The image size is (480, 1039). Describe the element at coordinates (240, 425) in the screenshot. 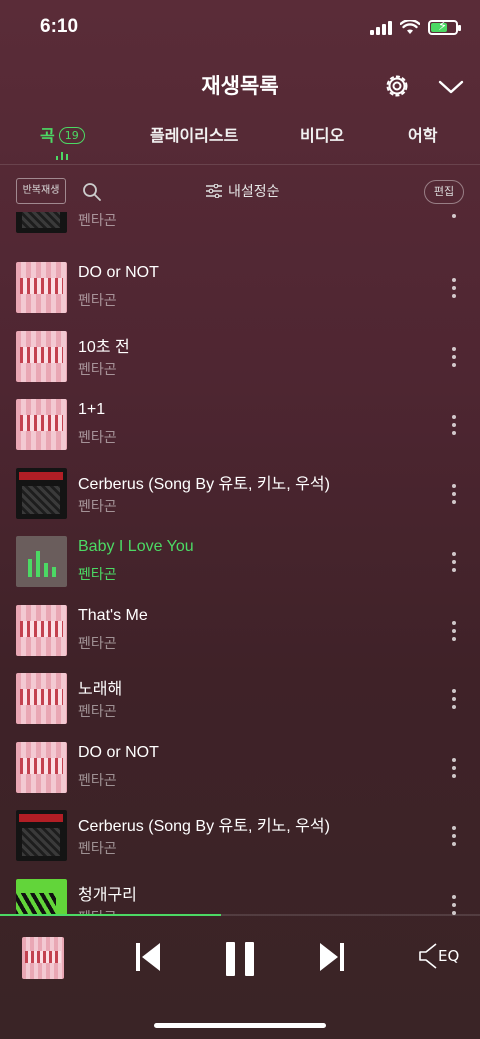

I see `list-item: 1+1 펜타곤` at that location.